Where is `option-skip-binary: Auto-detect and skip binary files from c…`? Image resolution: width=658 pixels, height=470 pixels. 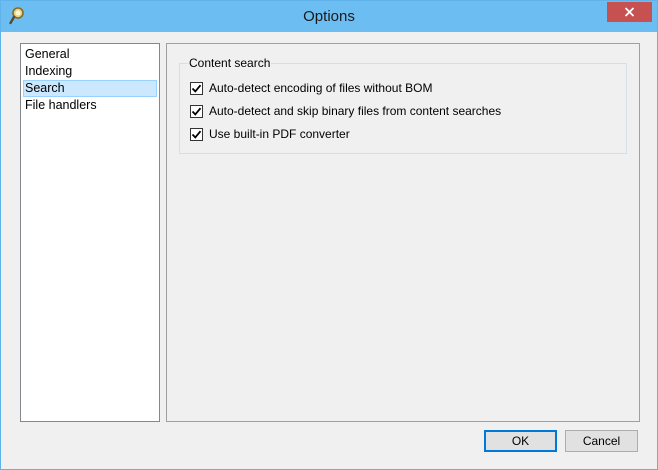 option-skip-binary: Auto-detect and skip binary files from c… is located at coordinates (345, 111).